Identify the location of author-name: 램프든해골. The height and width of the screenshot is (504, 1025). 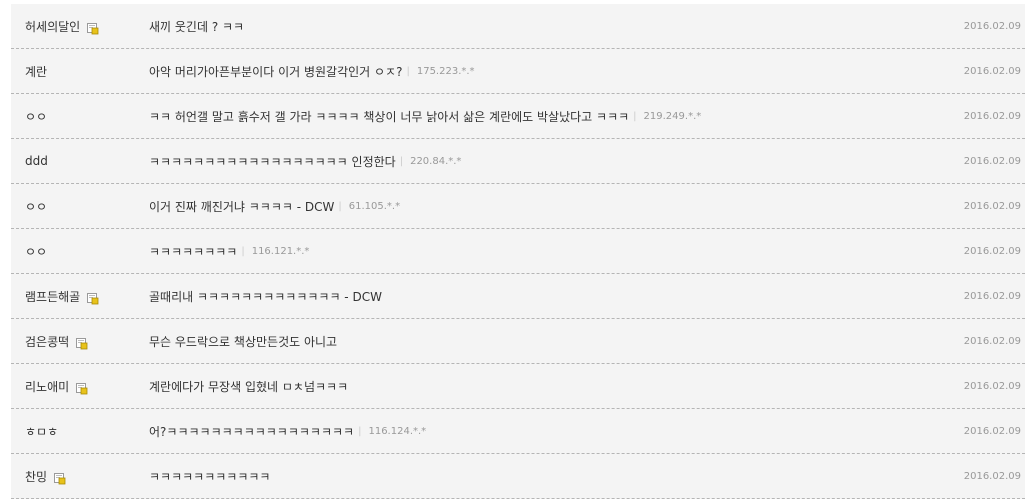
(52, 296).